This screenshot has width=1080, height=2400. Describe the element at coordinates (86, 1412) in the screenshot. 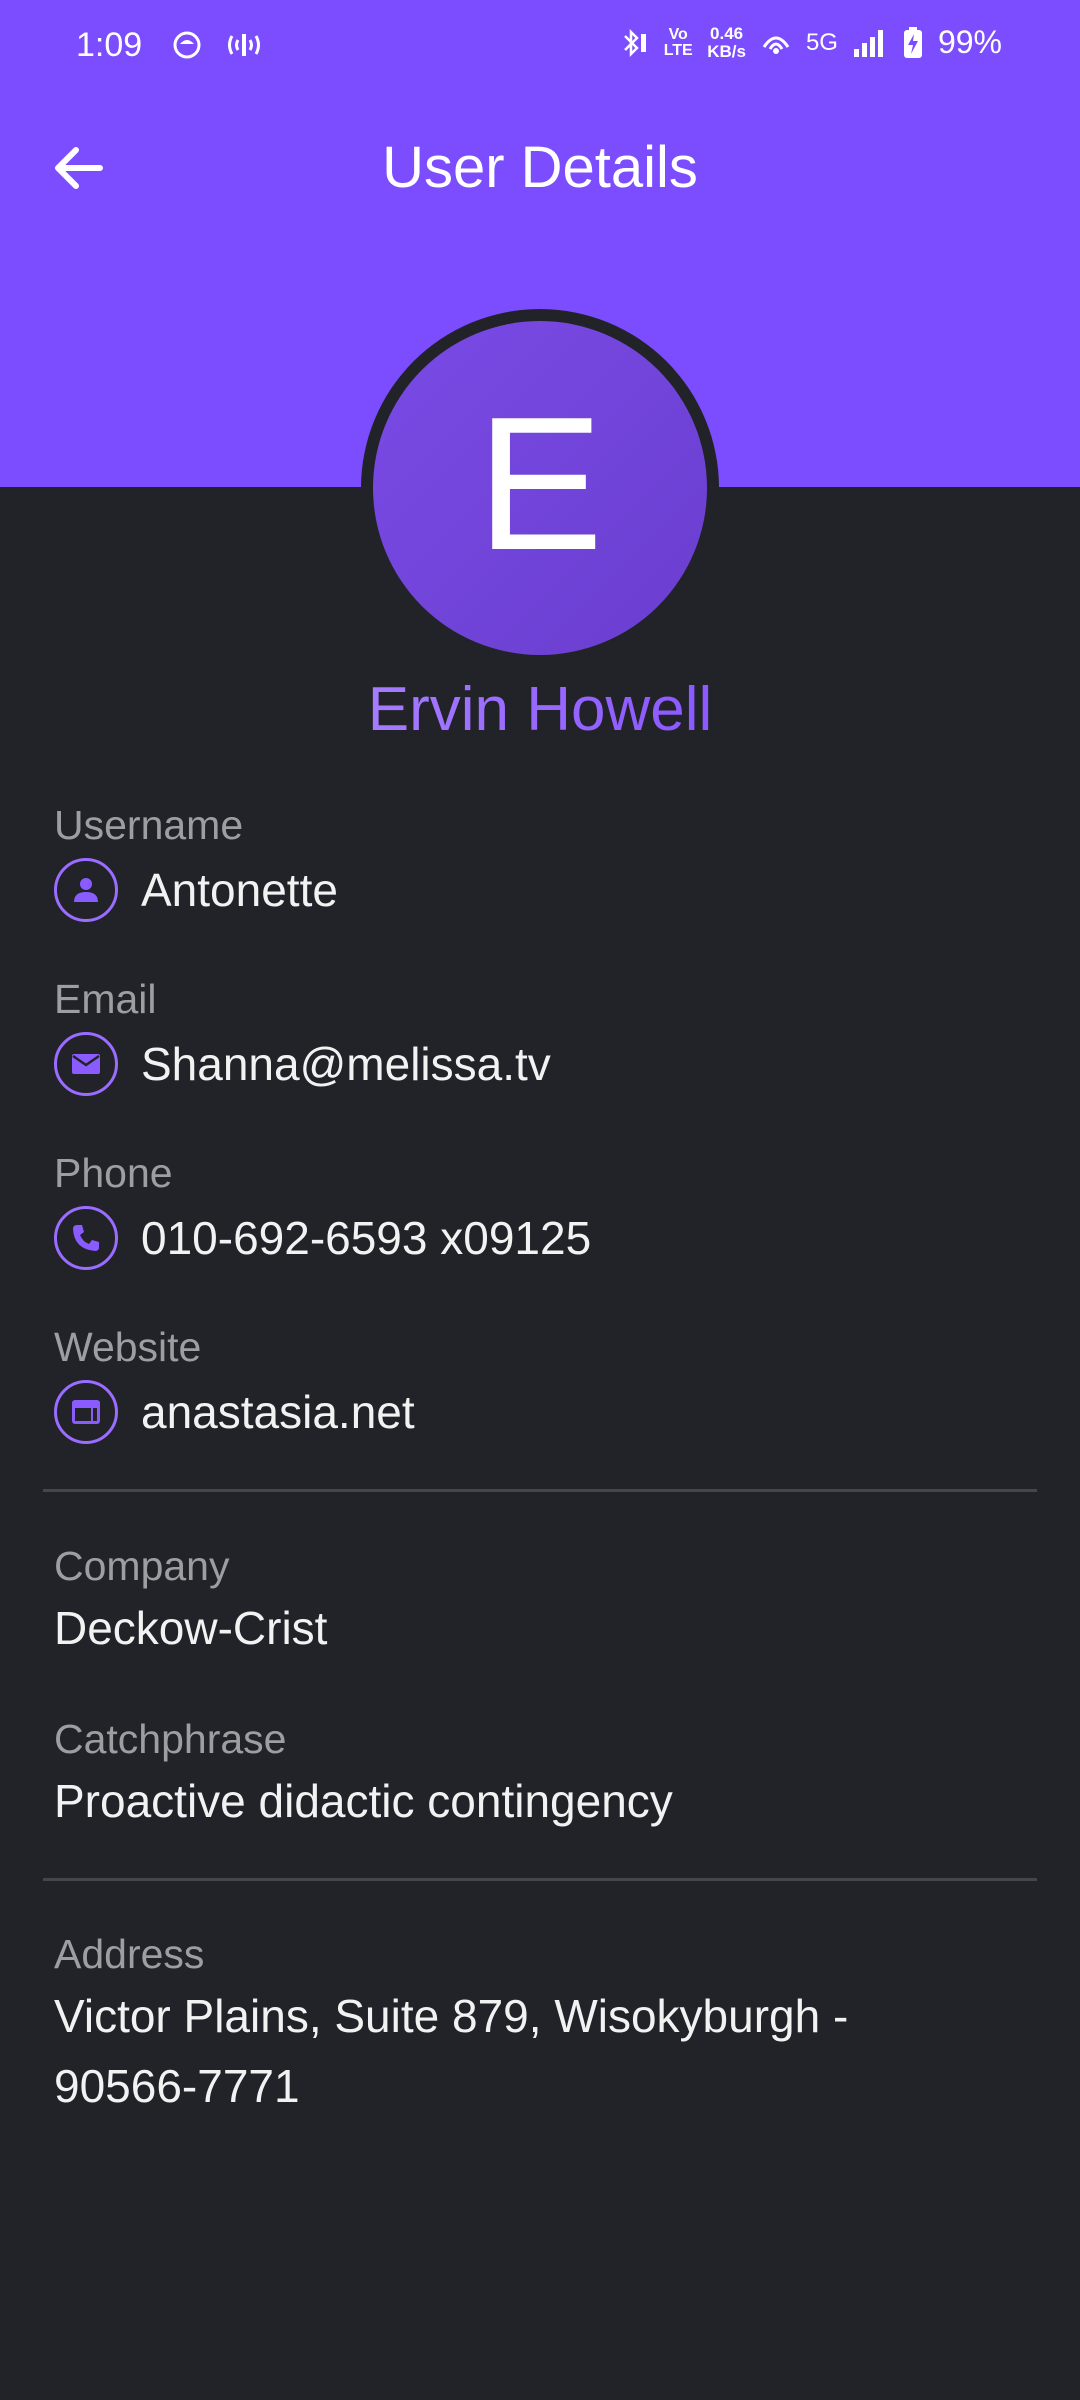

I see `web-icon` at that location.